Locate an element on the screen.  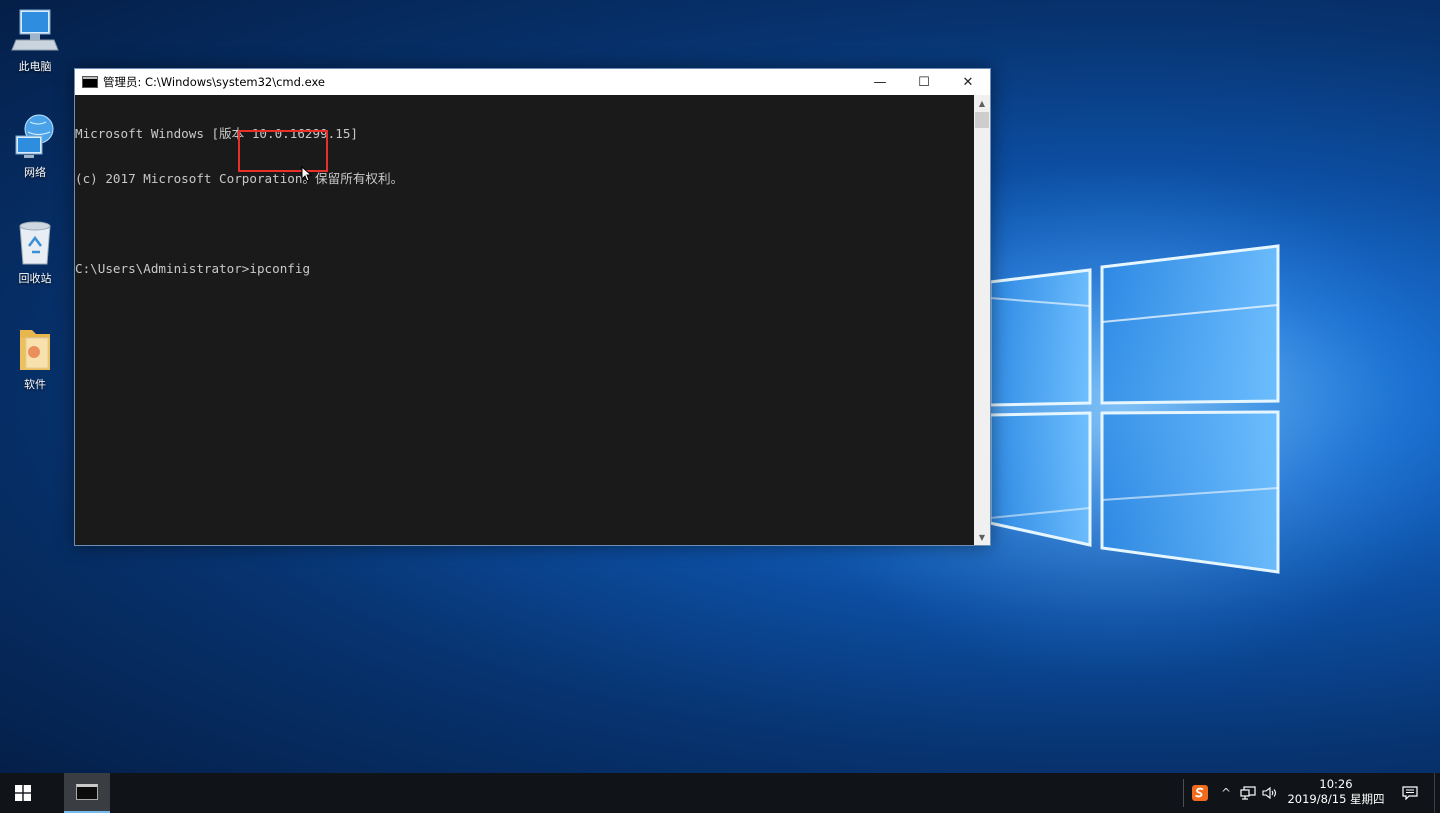
taskbar-cmd-app is located at coordinates (87, 793).